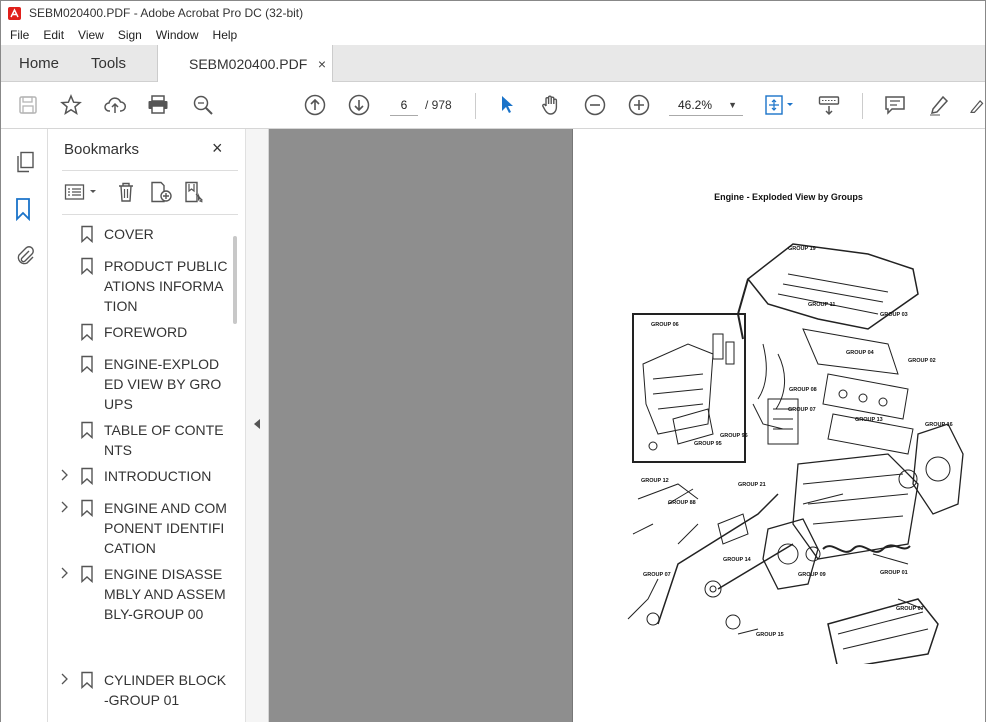 This screenshot has width=986, height=722. Describe the element at coordinates (655, 481) in the screenshot. I see `group-label: GROUP 12` at that location.